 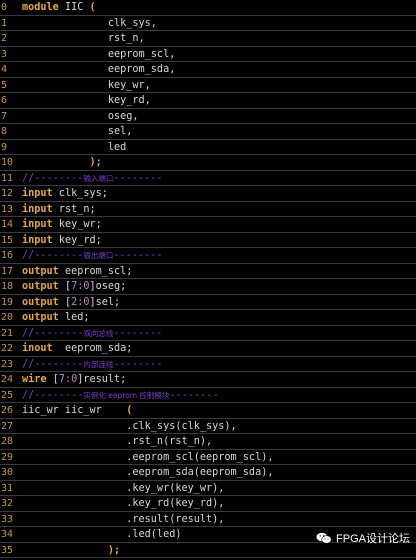 What do you see at coordinates (92, 255) in the screenshot?
I see `code-text: //--------输出端口--------` at bounding box center [92, 255].